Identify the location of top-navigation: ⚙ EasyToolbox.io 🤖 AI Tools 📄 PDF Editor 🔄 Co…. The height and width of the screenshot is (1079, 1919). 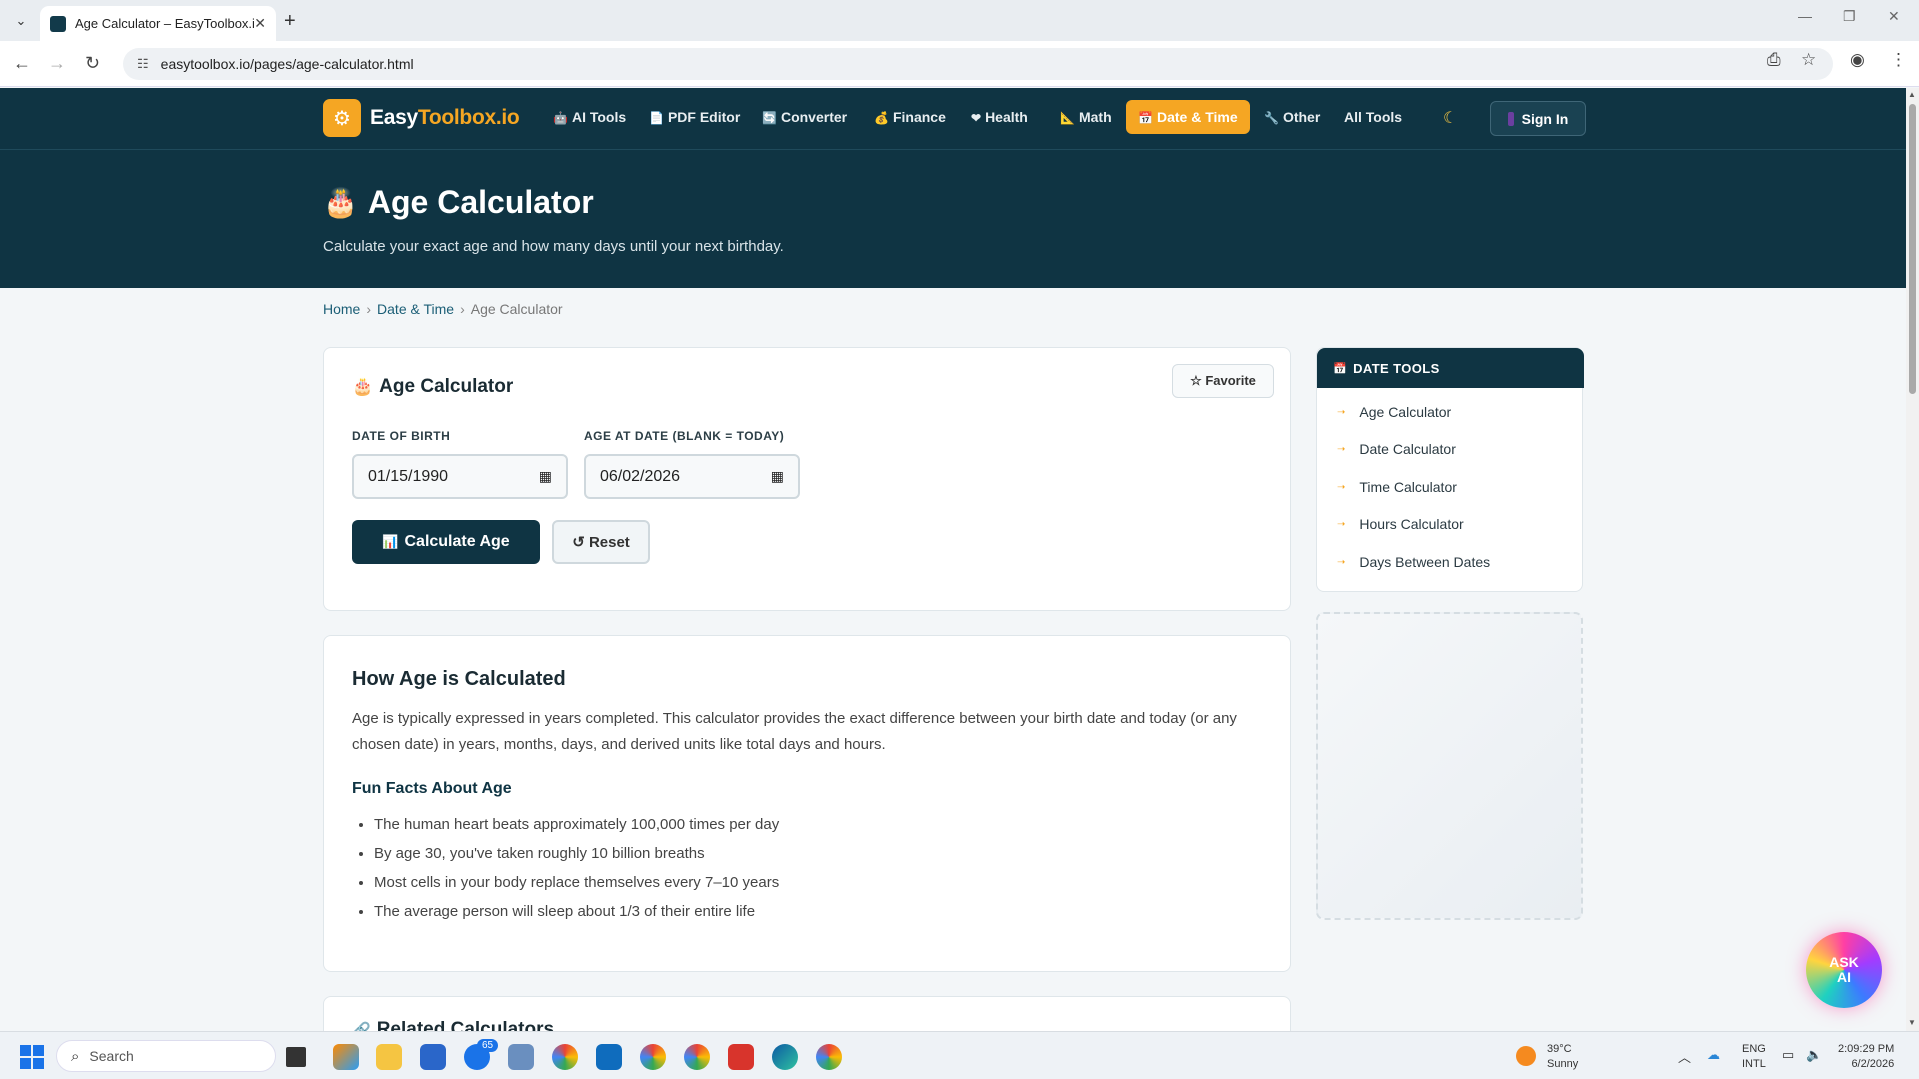
(953, 119).